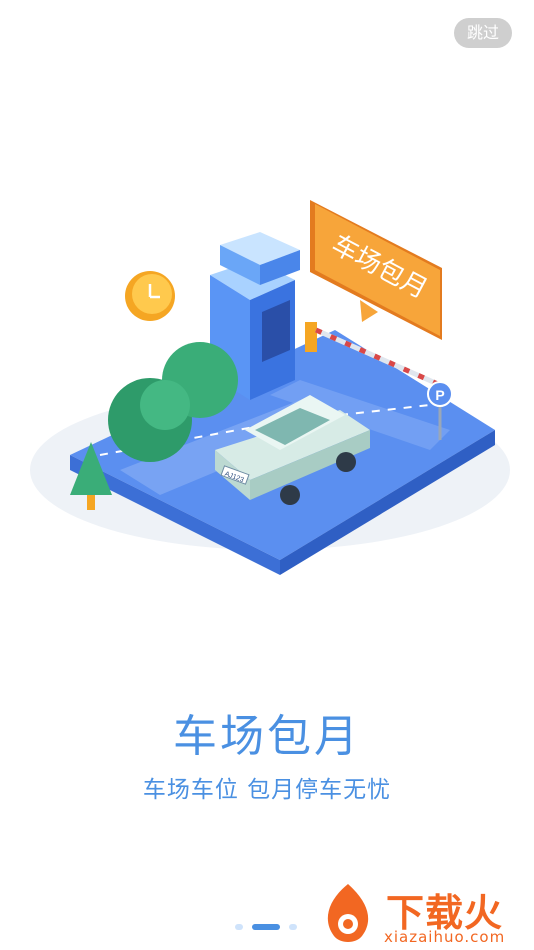 The width and height of the screenshot is (534, 950). Describe the element at coordinates (267, 736) in the screenshot. I see `page-title: 车场包月` at that location.